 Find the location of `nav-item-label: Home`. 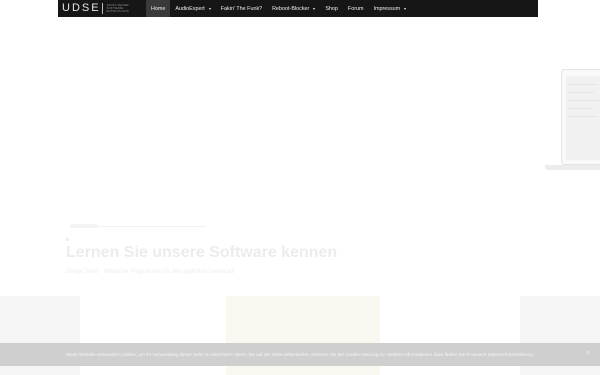

nav-item-label: Home is located at coordinates (158, 8).